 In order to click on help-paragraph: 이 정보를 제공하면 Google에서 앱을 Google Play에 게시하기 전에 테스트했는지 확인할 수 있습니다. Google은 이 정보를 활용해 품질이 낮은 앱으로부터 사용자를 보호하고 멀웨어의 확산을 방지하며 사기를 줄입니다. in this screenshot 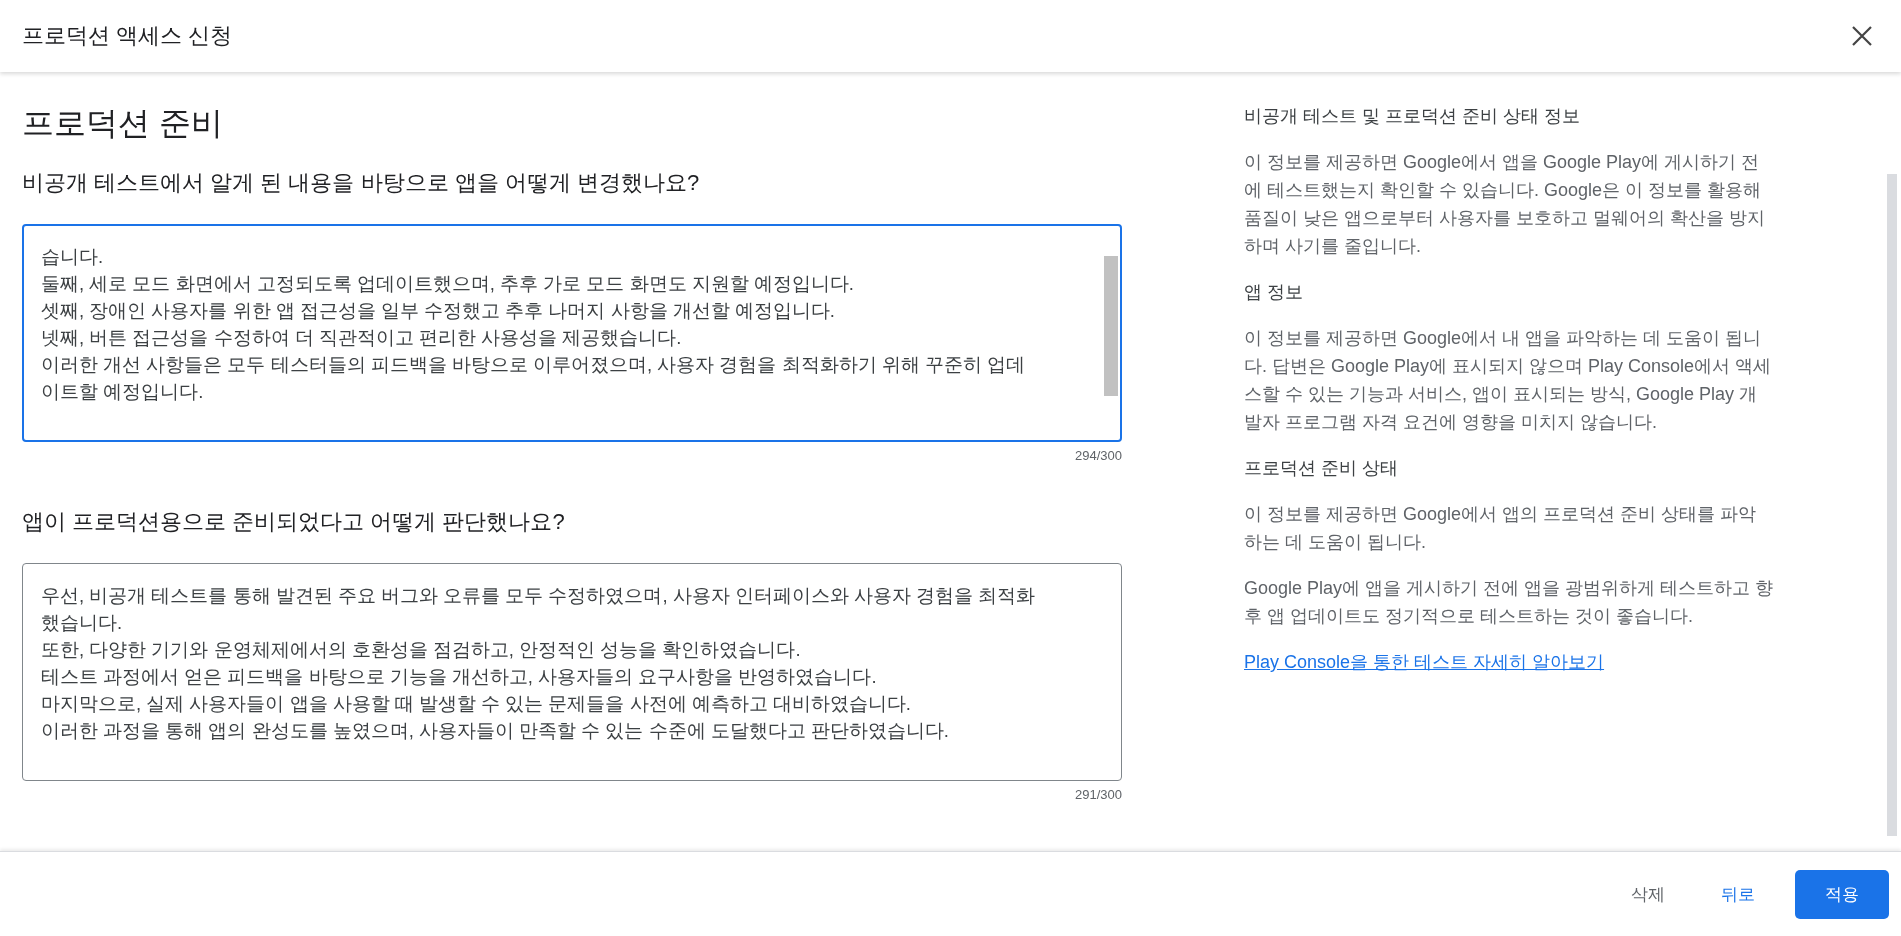, I will do `click(1505, 204)`.